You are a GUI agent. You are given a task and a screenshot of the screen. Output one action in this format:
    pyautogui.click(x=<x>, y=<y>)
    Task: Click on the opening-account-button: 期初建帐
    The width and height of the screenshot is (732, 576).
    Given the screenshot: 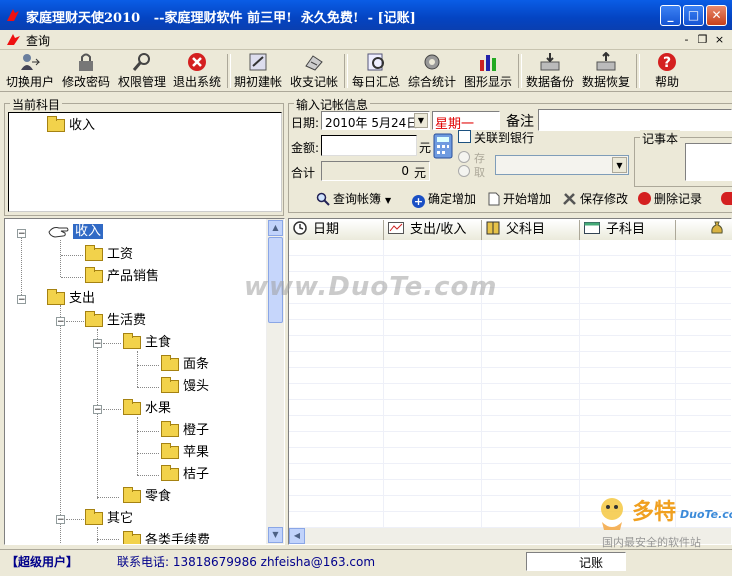 What is the action you would take?
    pyautogui.click(x=258, y=71)
    